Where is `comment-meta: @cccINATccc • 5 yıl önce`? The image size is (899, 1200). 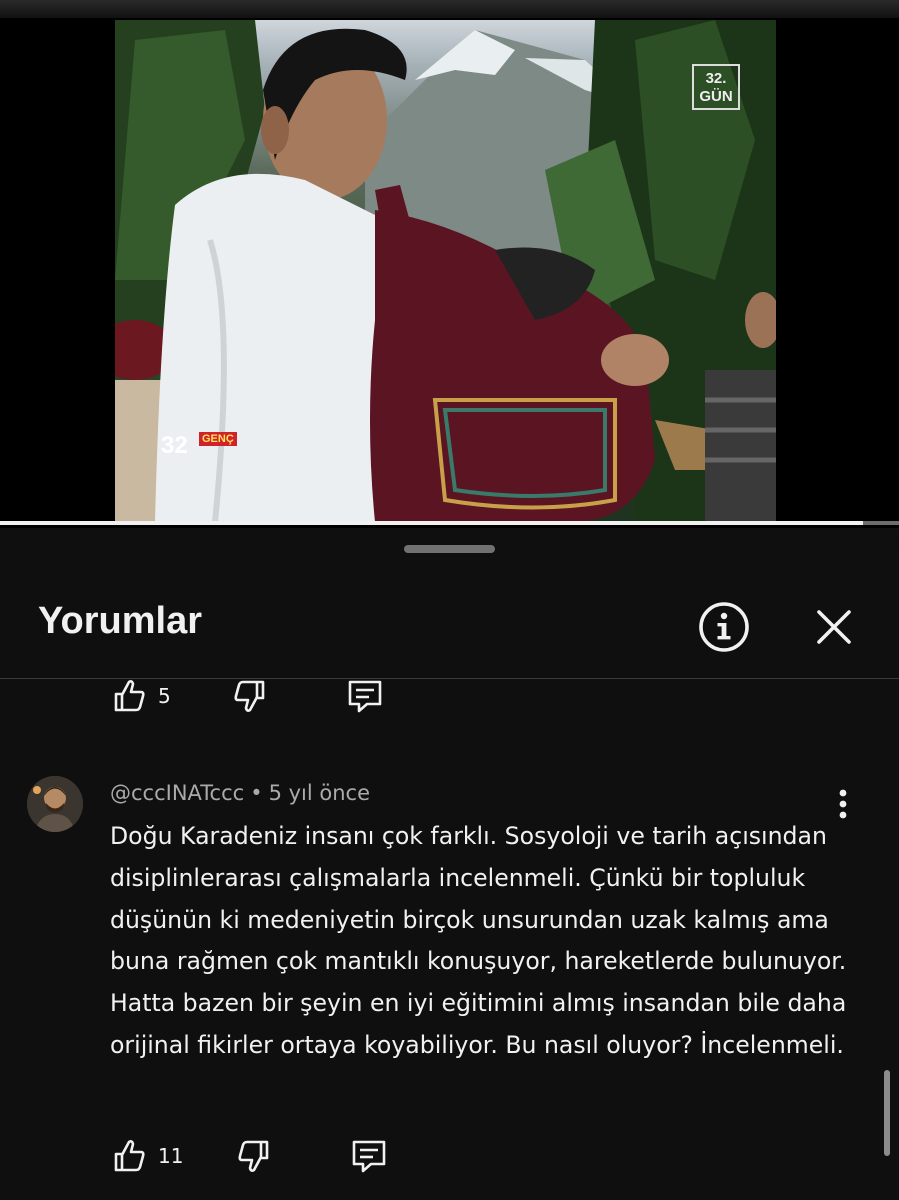 comment-meta: @cccINATccc • 5 yıl önce is located at coordinates (240, 793).